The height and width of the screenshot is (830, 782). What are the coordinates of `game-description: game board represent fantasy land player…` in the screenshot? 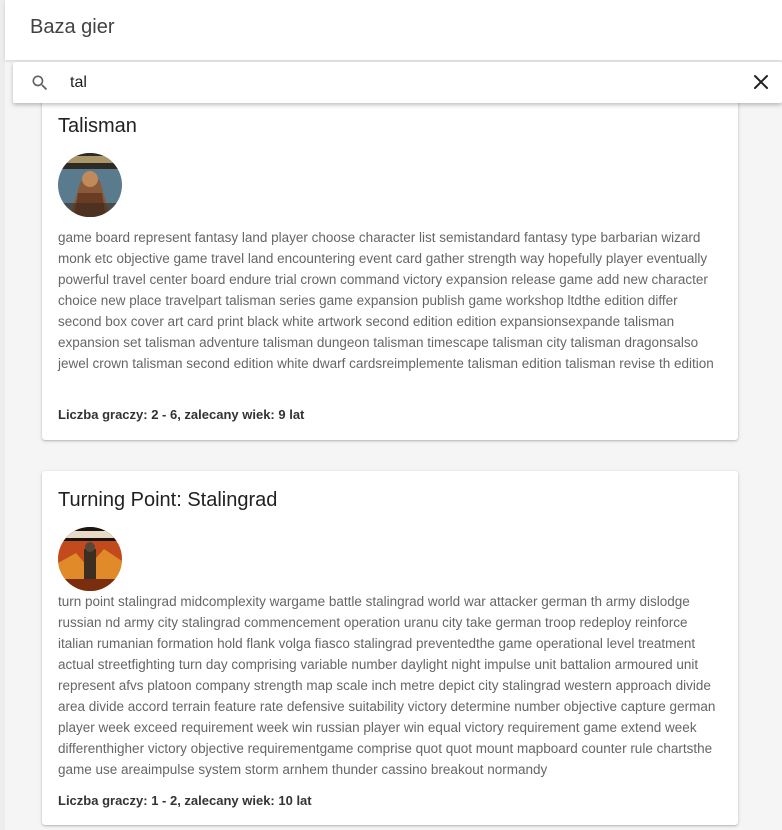 It's located at (386, 300).